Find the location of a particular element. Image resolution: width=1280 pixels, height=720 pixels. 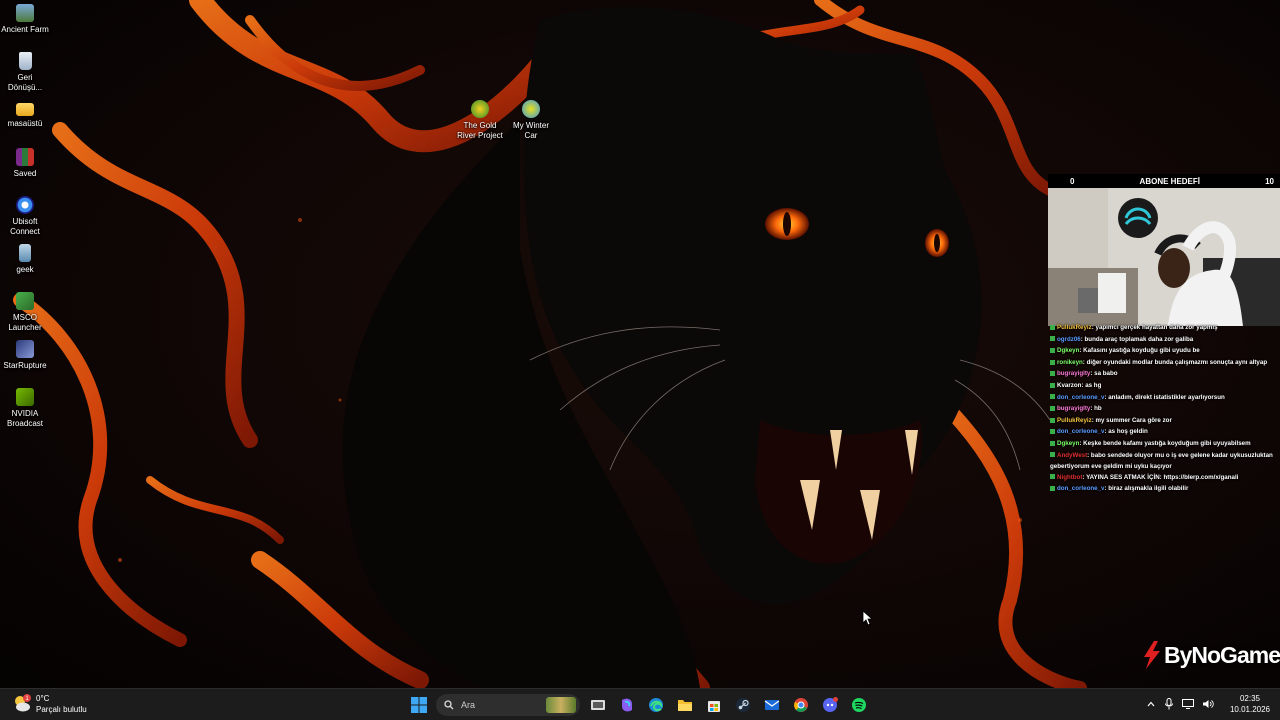

desktop-icon-saved: Saved is located at coordinates (27, 163).